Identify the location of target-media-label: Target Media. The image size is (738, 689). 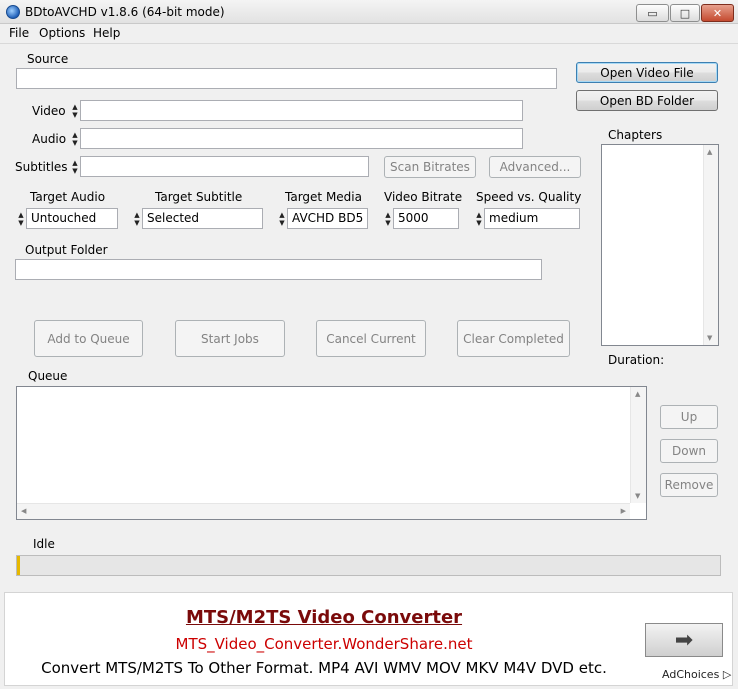
(323, 197).